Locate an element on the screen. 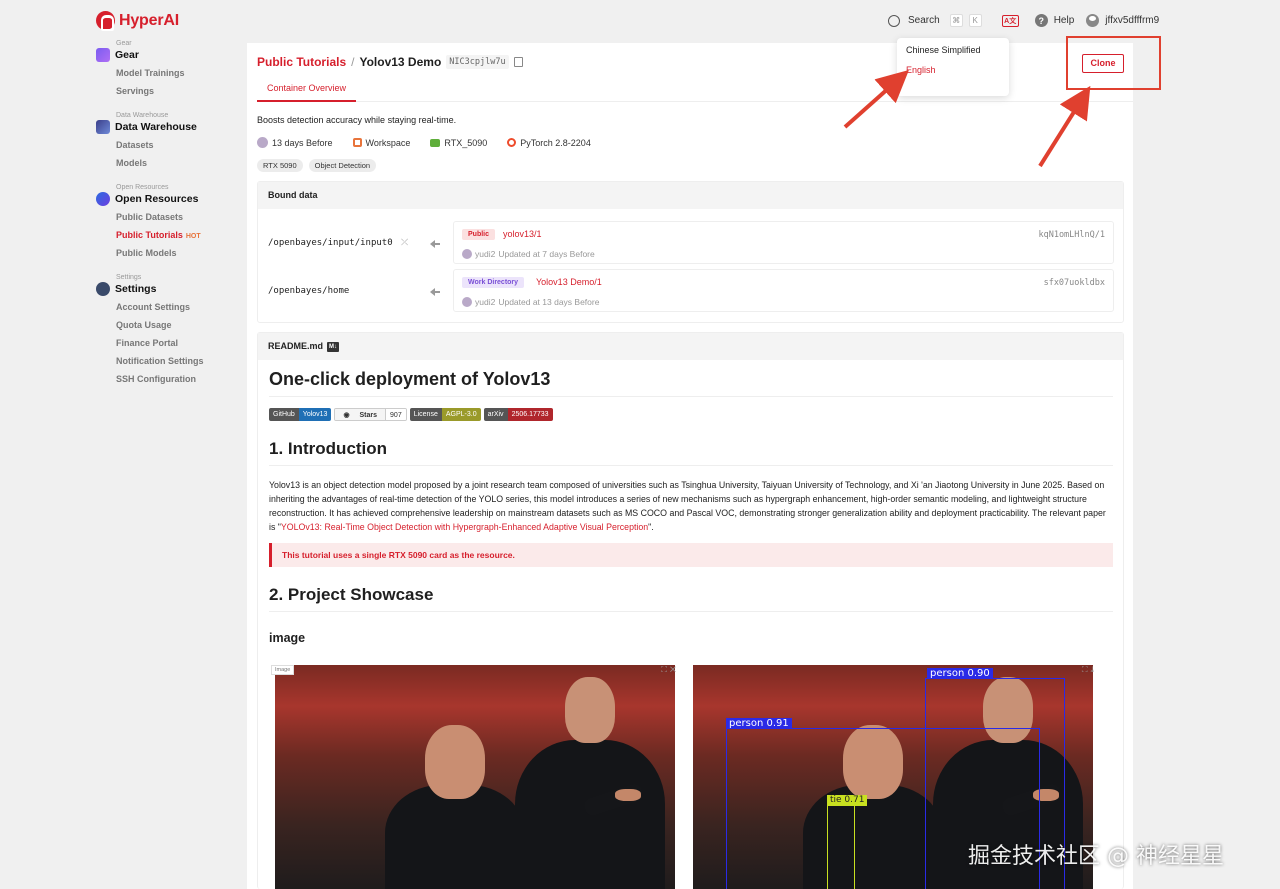  badge-right: 907 is located at coordinates (395, 414).